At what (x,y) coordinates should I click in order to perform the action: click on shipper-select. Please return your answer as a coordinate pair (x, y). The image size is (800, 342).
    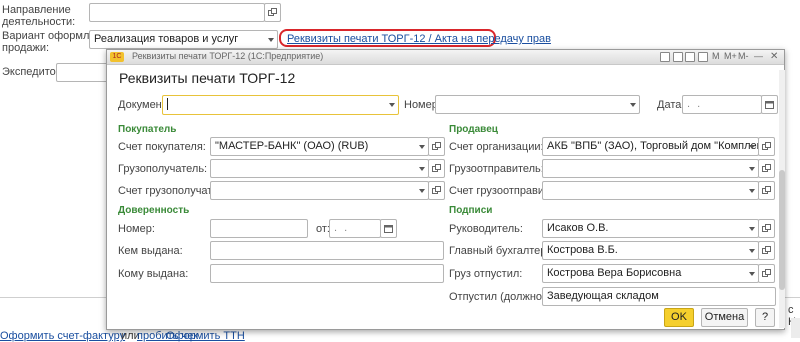
    Looking at the image, I should click on (650, 168).